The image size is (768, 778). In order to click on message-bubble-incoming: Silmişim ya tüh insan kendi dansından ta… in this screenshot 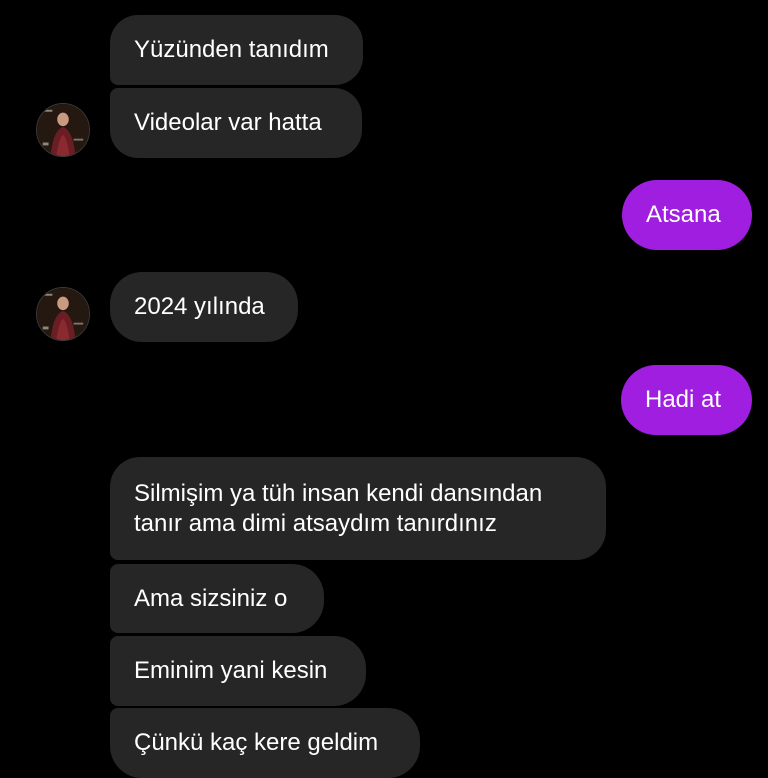, I will do `click(358, 508)`.